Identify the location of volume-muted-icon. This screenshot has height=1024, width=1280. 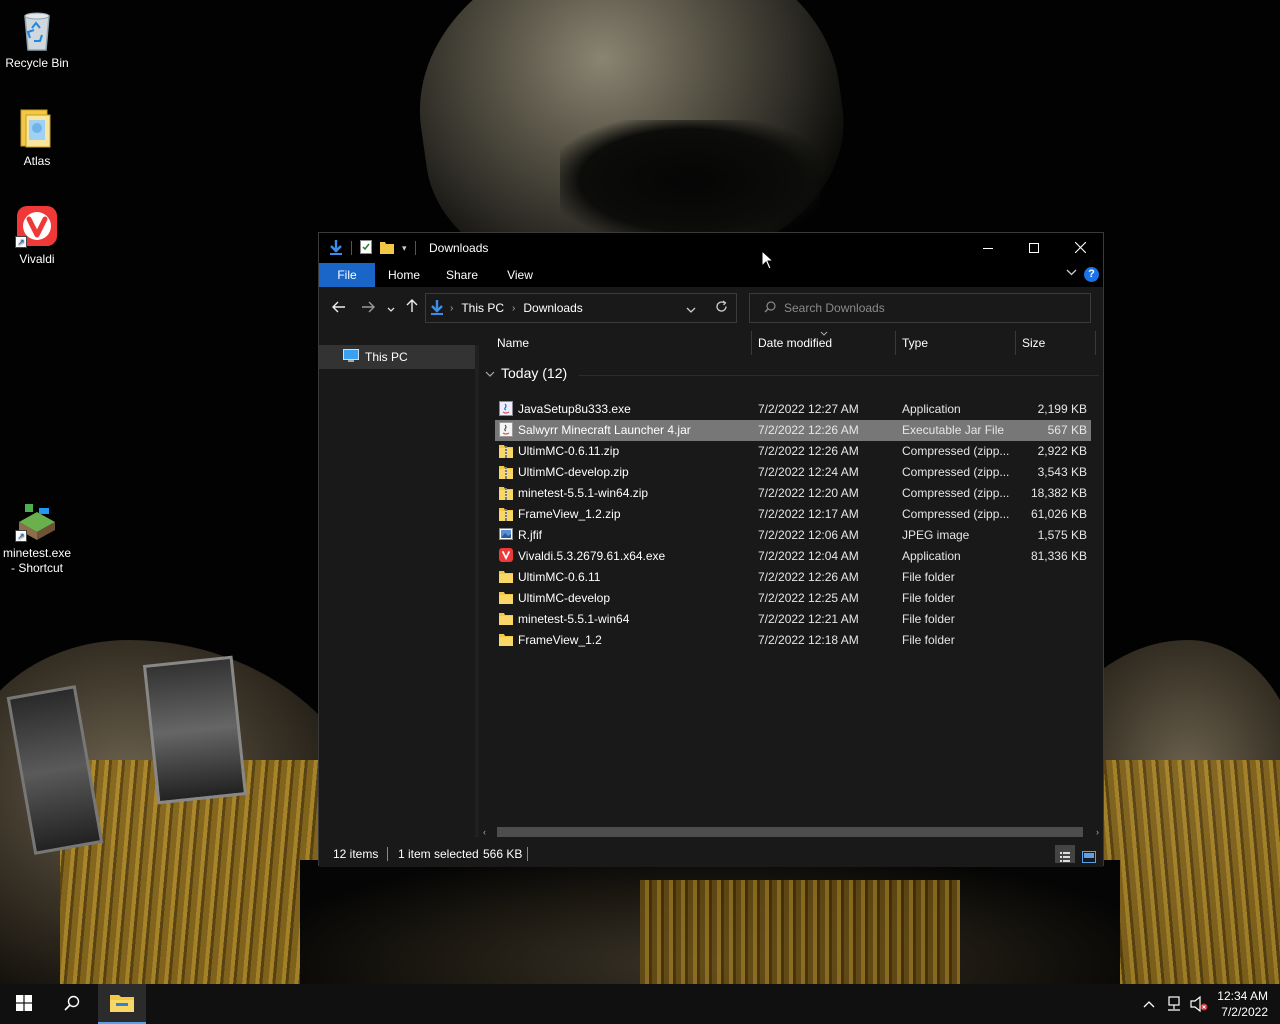
(1199, 1005).